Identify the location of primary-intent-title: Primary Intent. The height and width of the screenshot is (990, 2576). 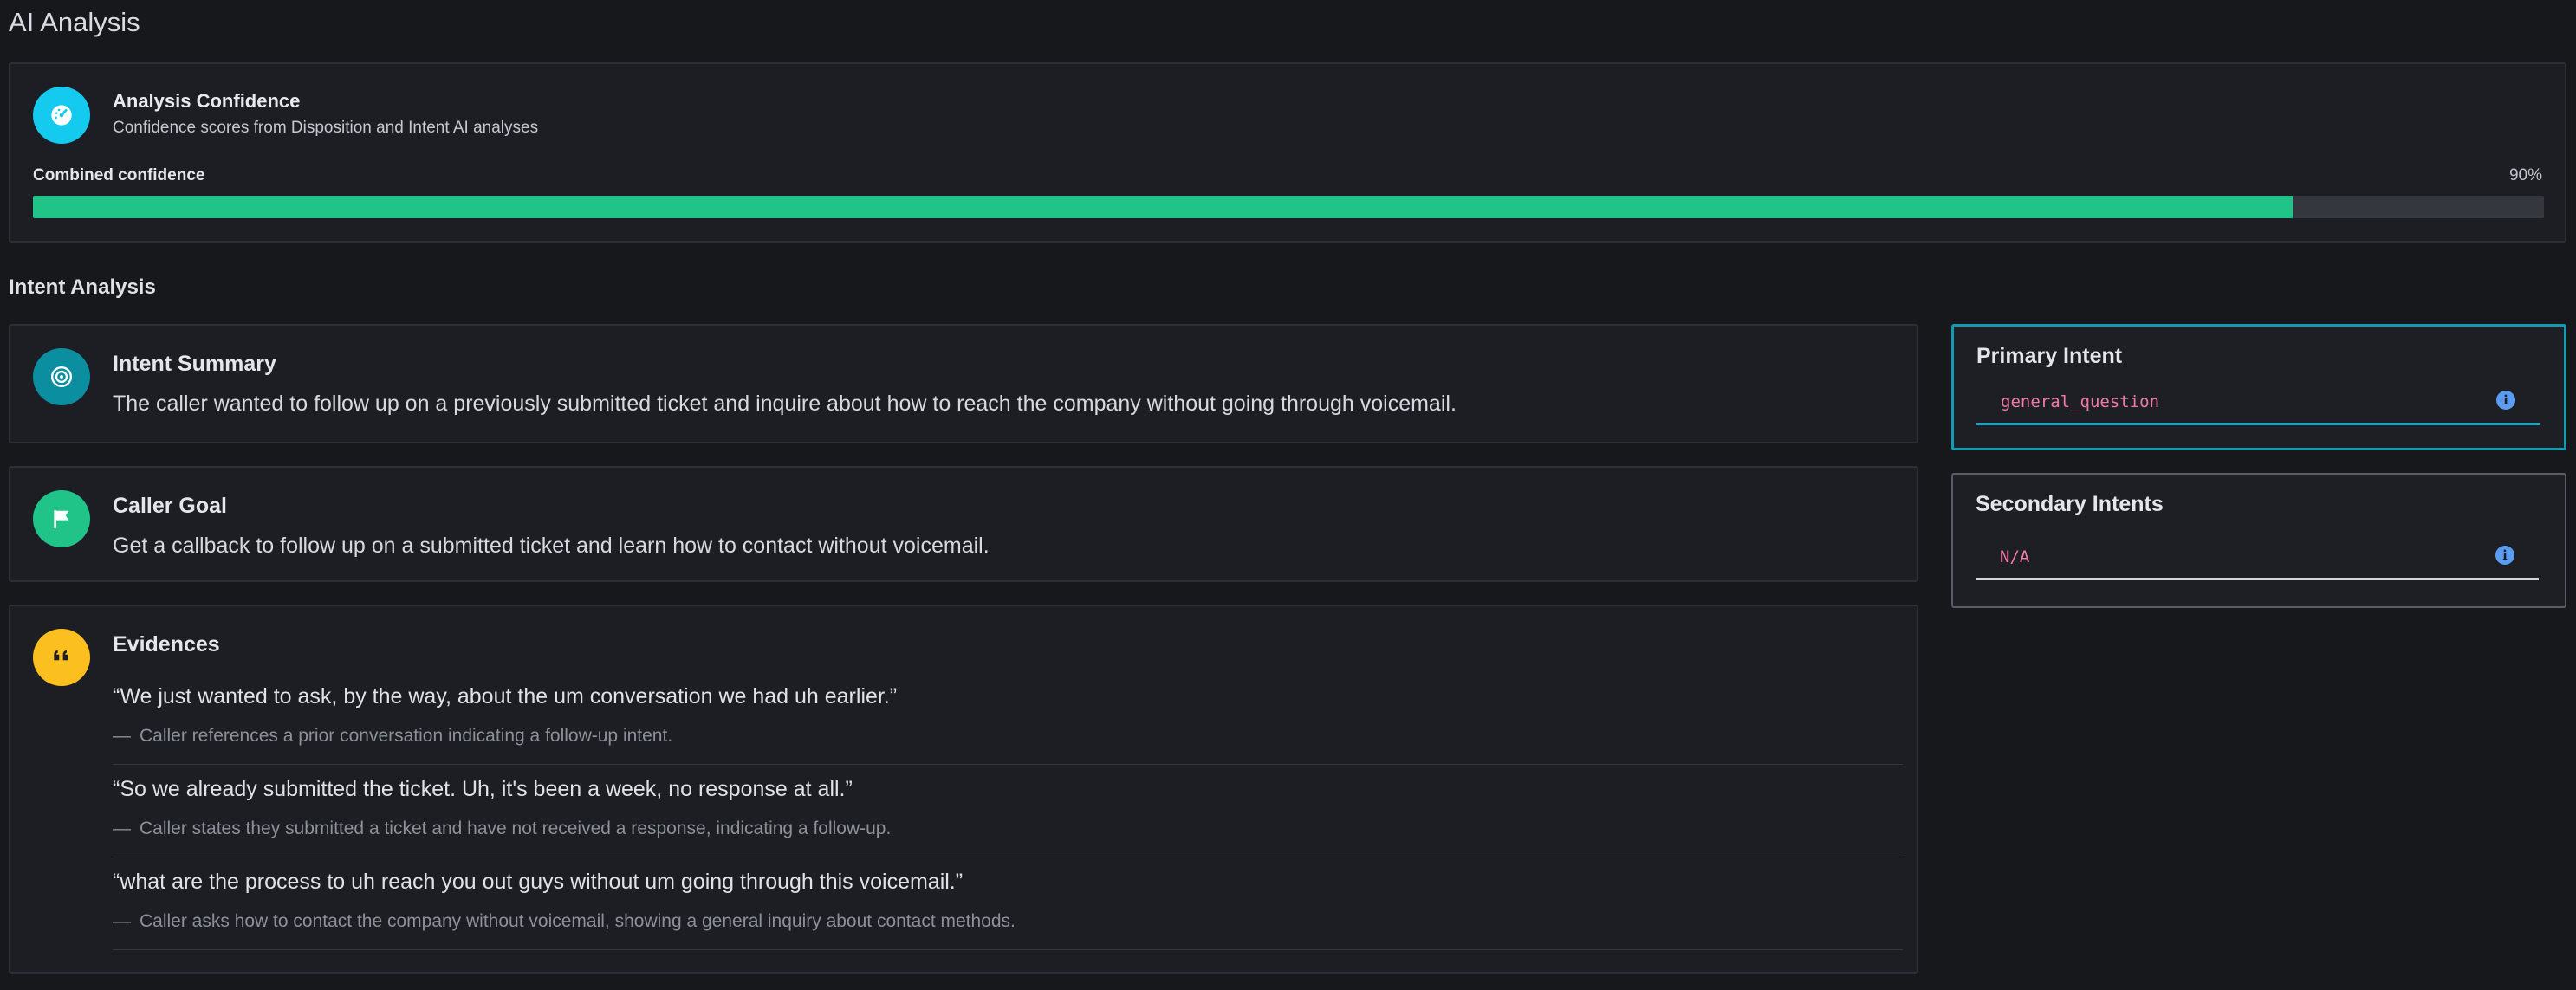
(2049, 356).